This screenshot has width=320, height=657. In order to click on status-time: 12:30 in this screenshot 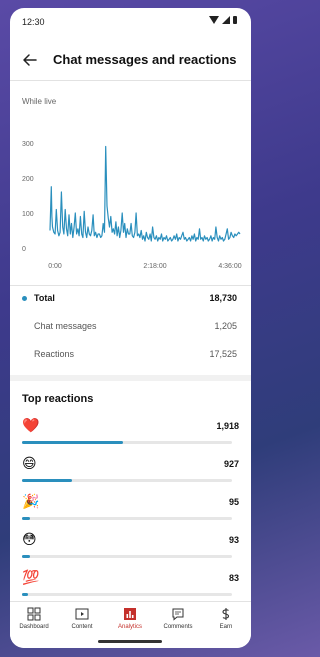, I will do `click(33, 22)`.